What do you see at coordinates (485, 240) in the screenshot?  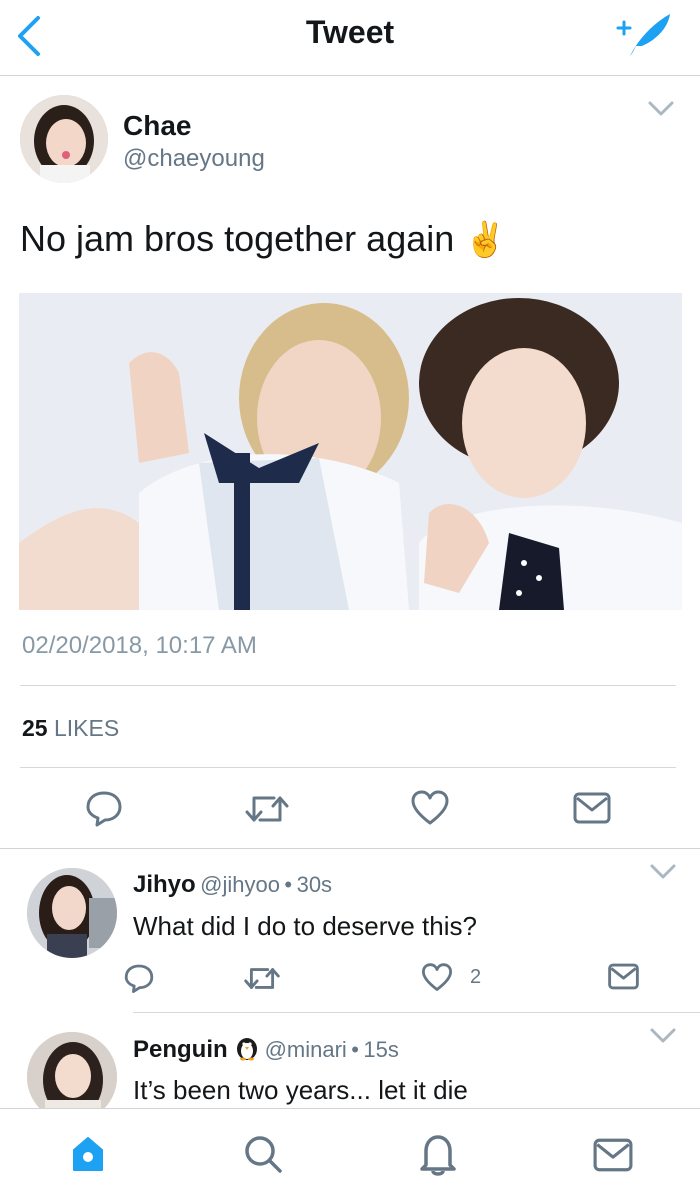 I see `victory-hand-emoji: ✌` at bounding box center [485, 240].